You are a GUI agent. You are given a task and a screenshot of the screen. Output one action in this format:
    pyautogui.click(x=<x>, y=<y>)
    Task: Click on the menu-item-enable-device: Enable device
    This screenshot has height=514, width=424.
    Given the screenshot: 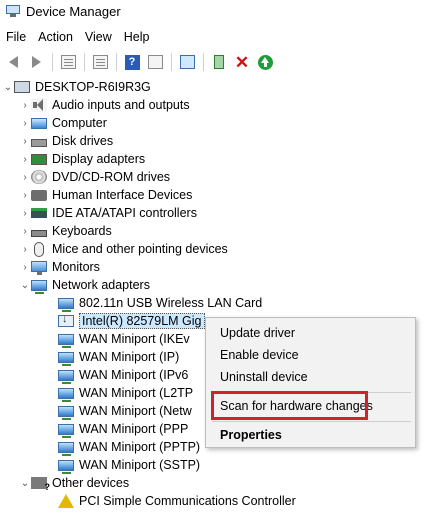 What is the action you would take?
    pyautogui.click(x=259, y=355)
    